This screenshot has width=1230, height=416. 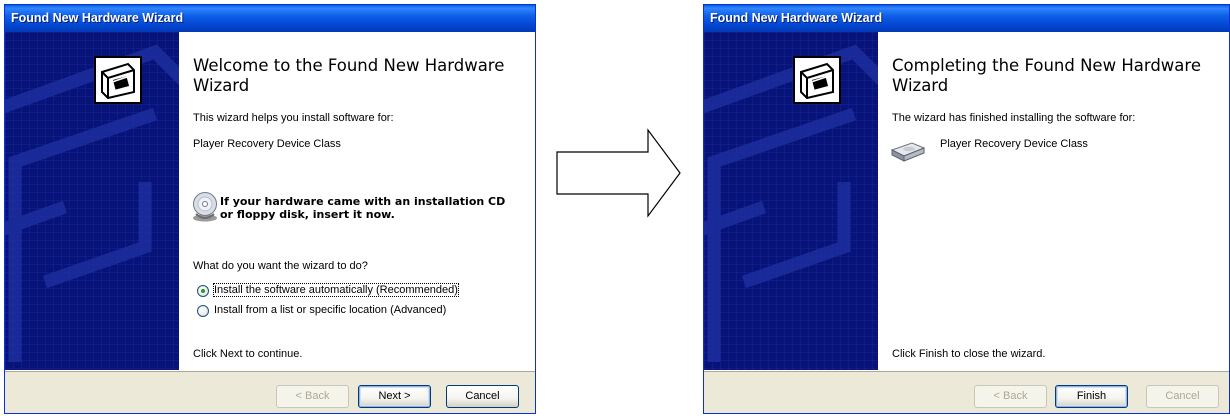 I want to click on right-arrow-icon, so click(x=618, y=173).